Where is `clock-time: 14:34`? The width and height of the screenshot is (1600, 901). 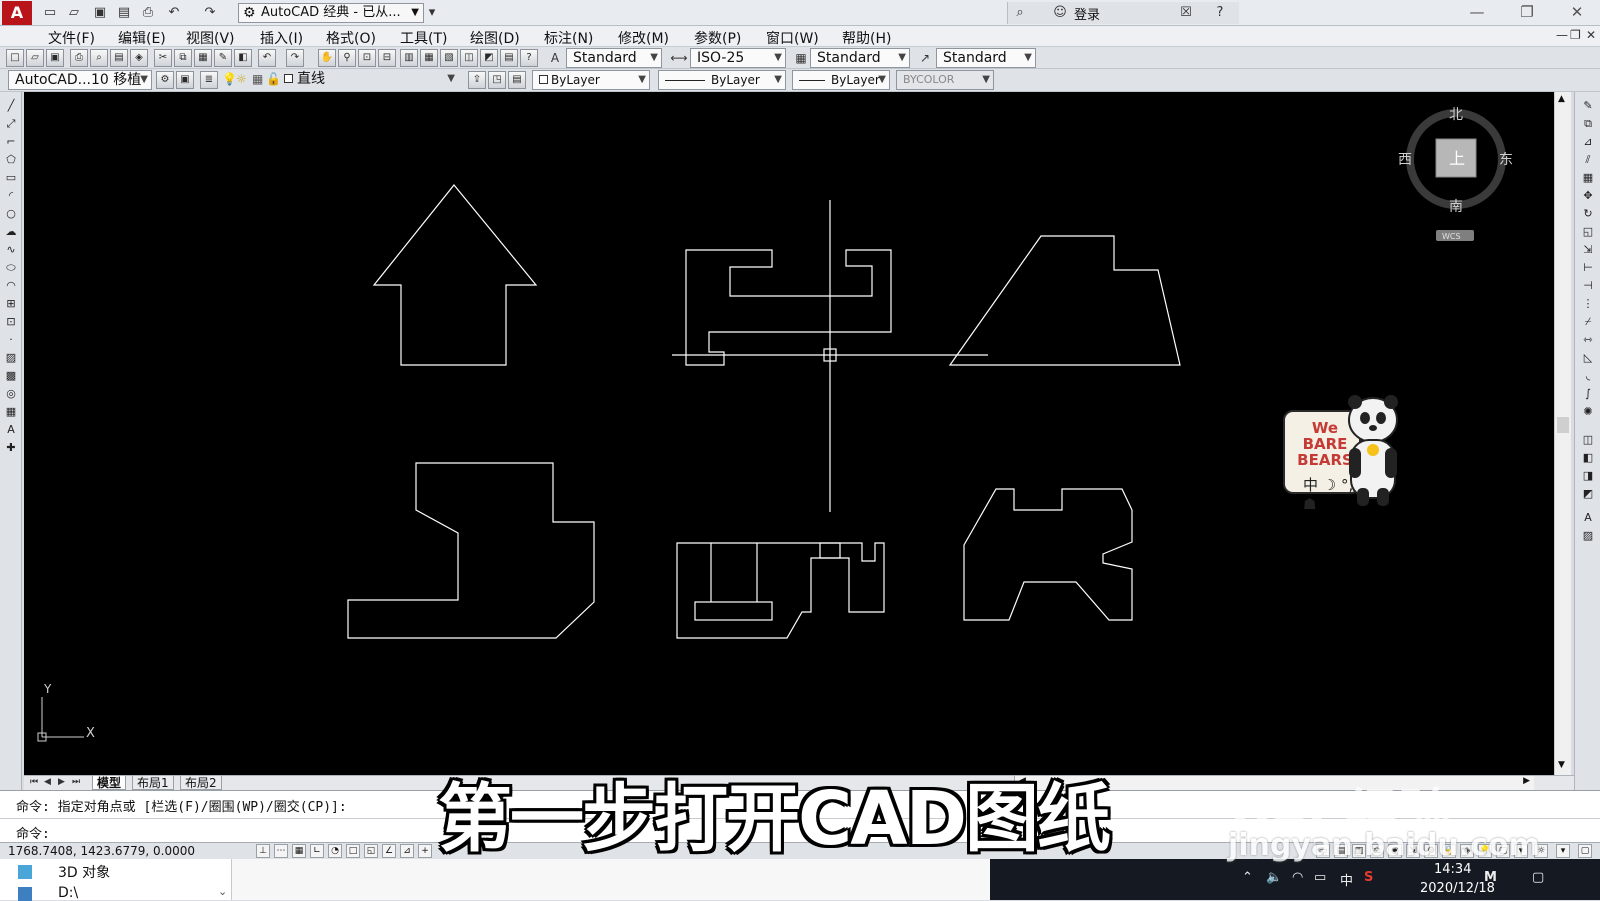
clock-time: 14:34 is located at coordinates (1452, 869).